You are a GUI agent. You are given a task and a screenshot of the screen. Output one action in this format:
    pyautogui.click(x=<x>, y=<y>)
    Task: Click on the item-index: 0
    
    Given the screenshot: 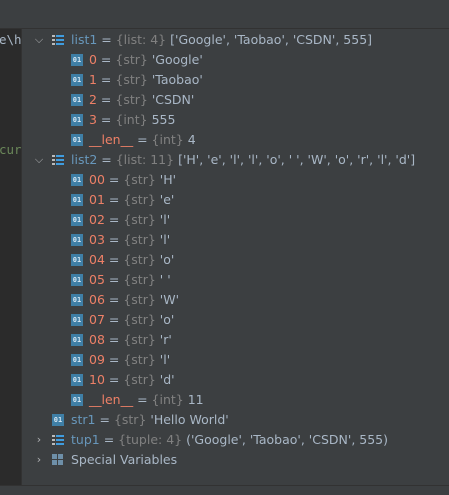 What is the action you would take?
    pyautogui.click(x=93, y=59)
    